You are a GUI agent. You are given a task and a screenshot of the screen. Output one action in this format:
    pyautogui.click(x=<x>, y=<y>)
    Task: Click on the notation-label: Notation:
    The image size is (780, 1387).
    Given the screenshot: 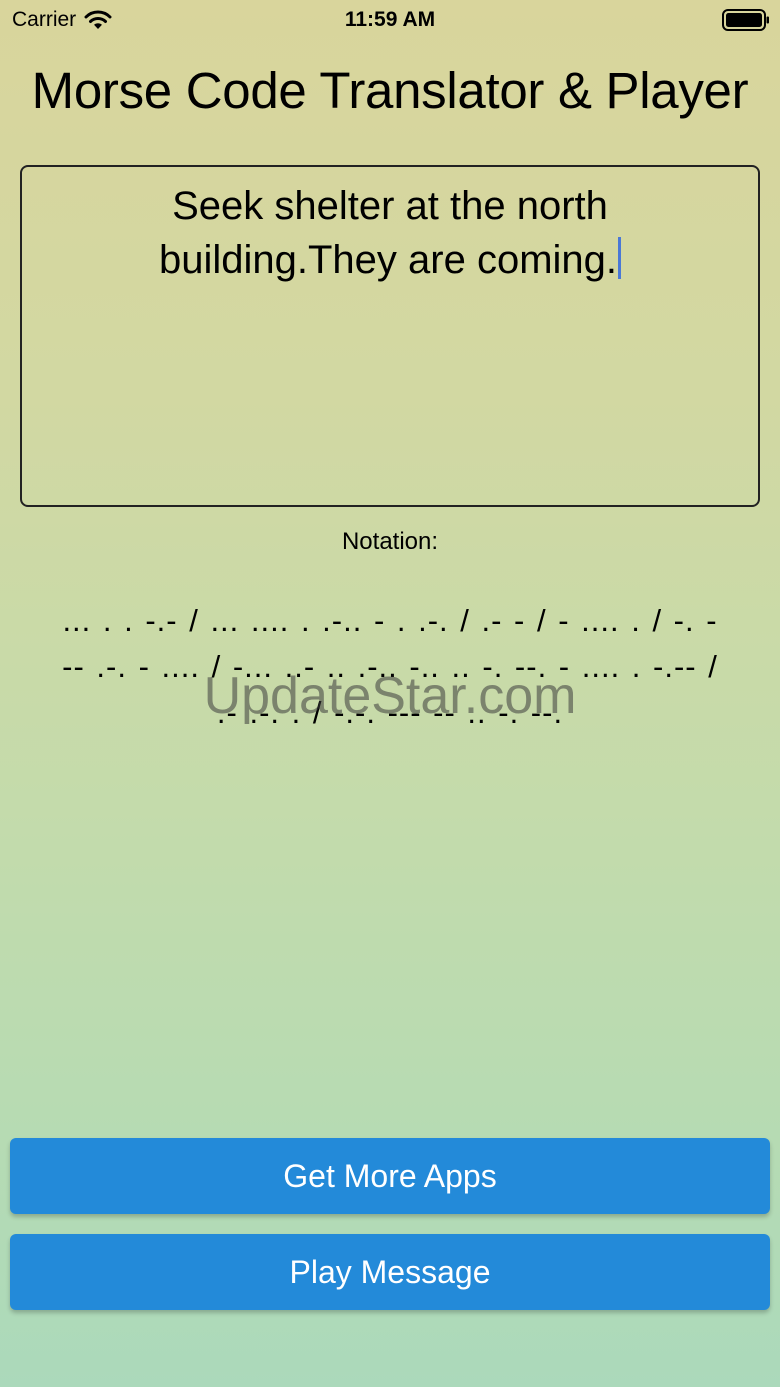 What is the action you would take?
    pyautogui.click(x=390, y=541)
    